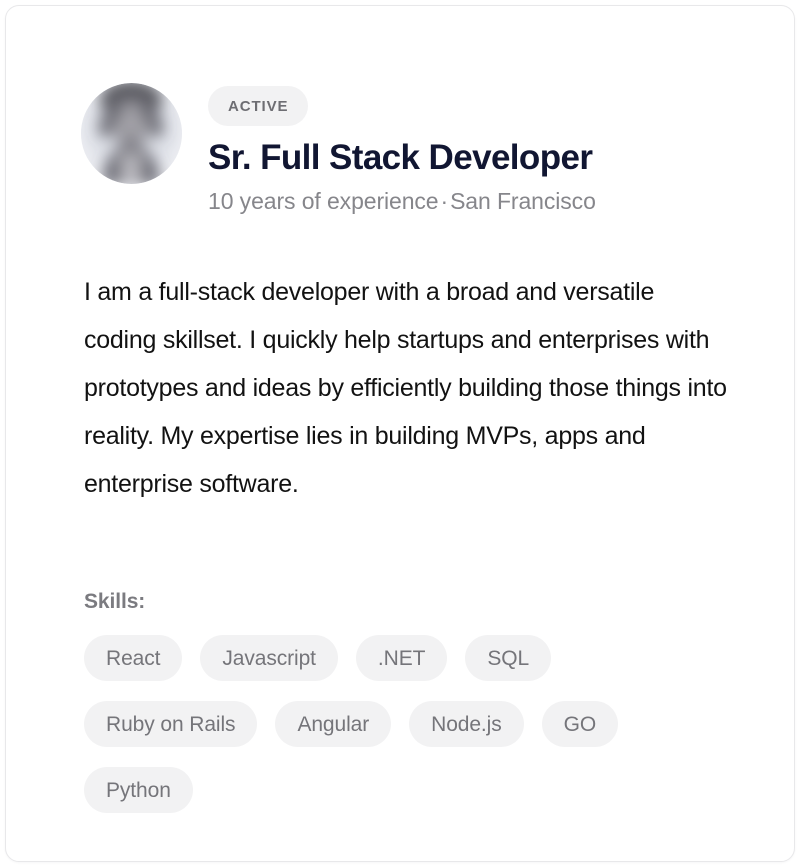 The image size is (800, 868). I want to click on skill-tag: GO, so click(580, 724).